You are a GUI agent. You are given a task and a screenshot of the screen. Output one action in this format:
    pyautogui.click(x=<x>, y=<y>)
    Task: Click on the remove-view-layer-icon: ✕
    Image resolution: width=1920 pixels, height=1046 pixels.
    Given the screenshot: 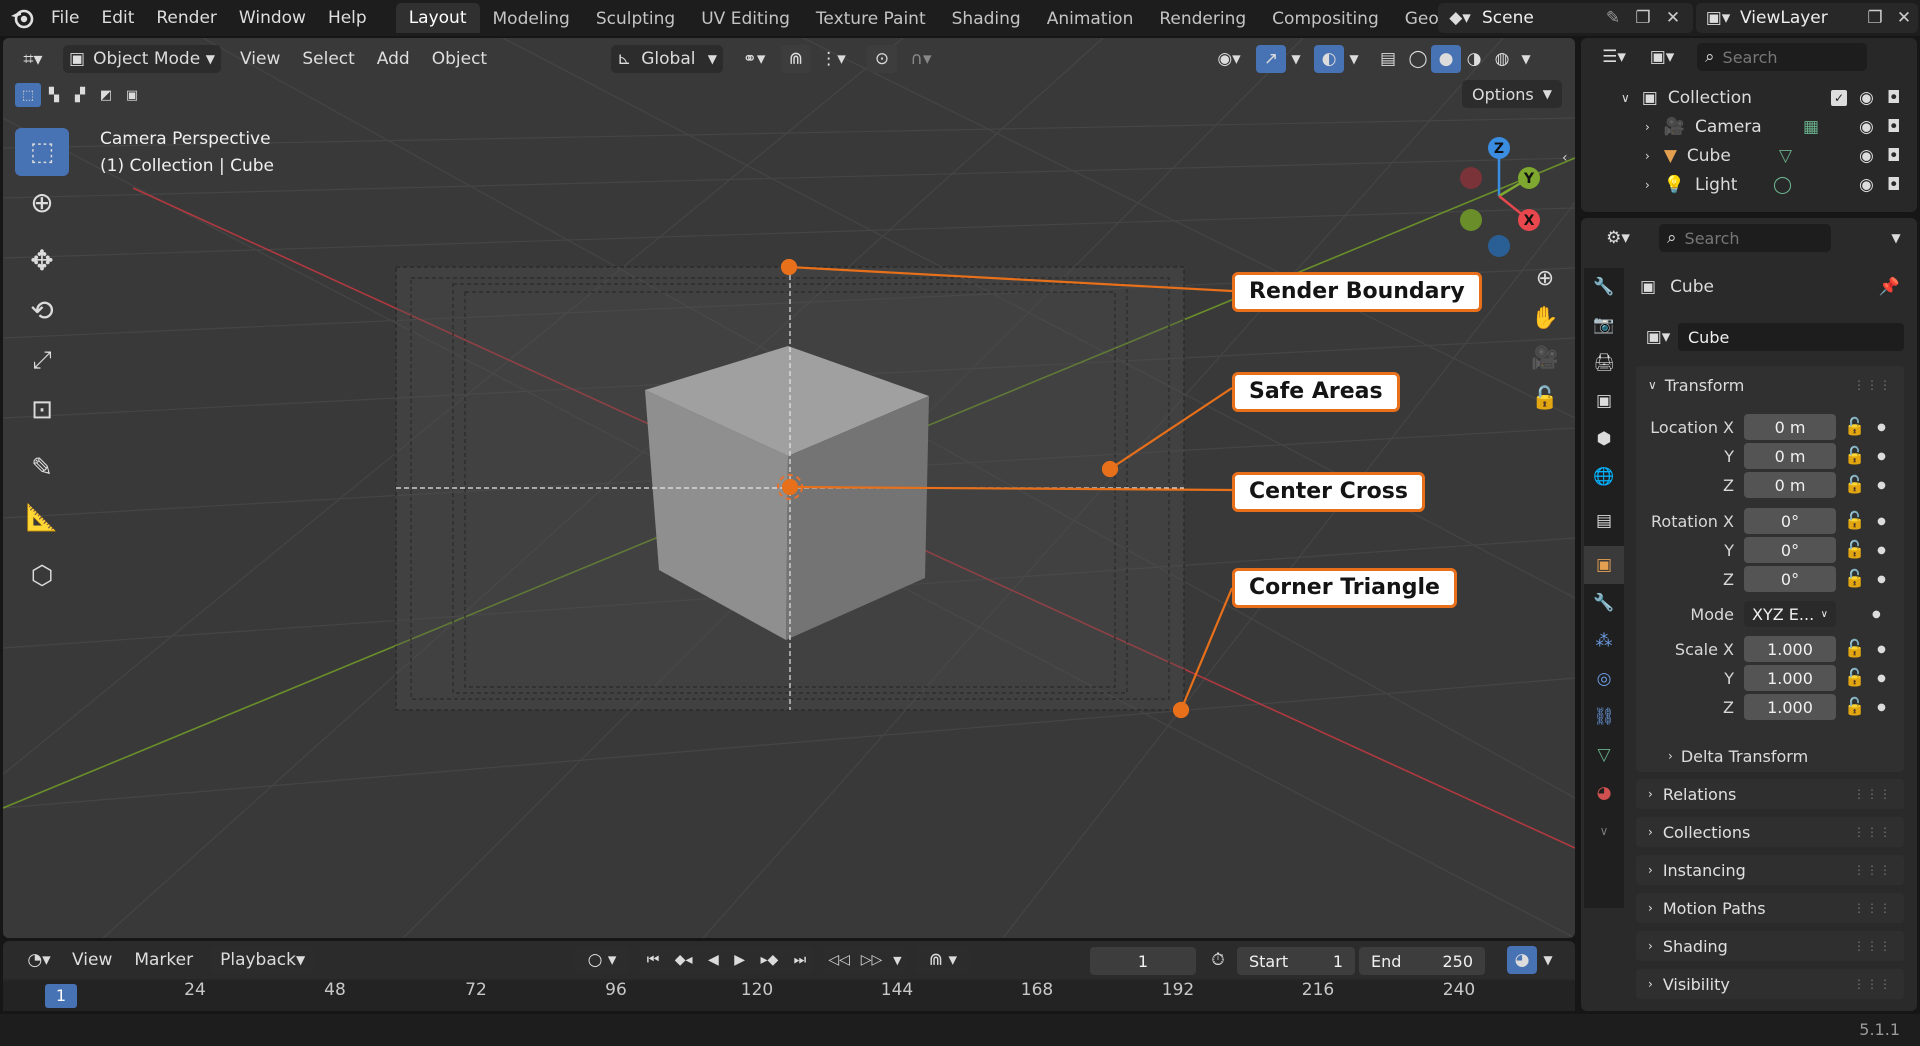 What is the action you would take?
    pyautogui.click(x=1904, y=18)
    